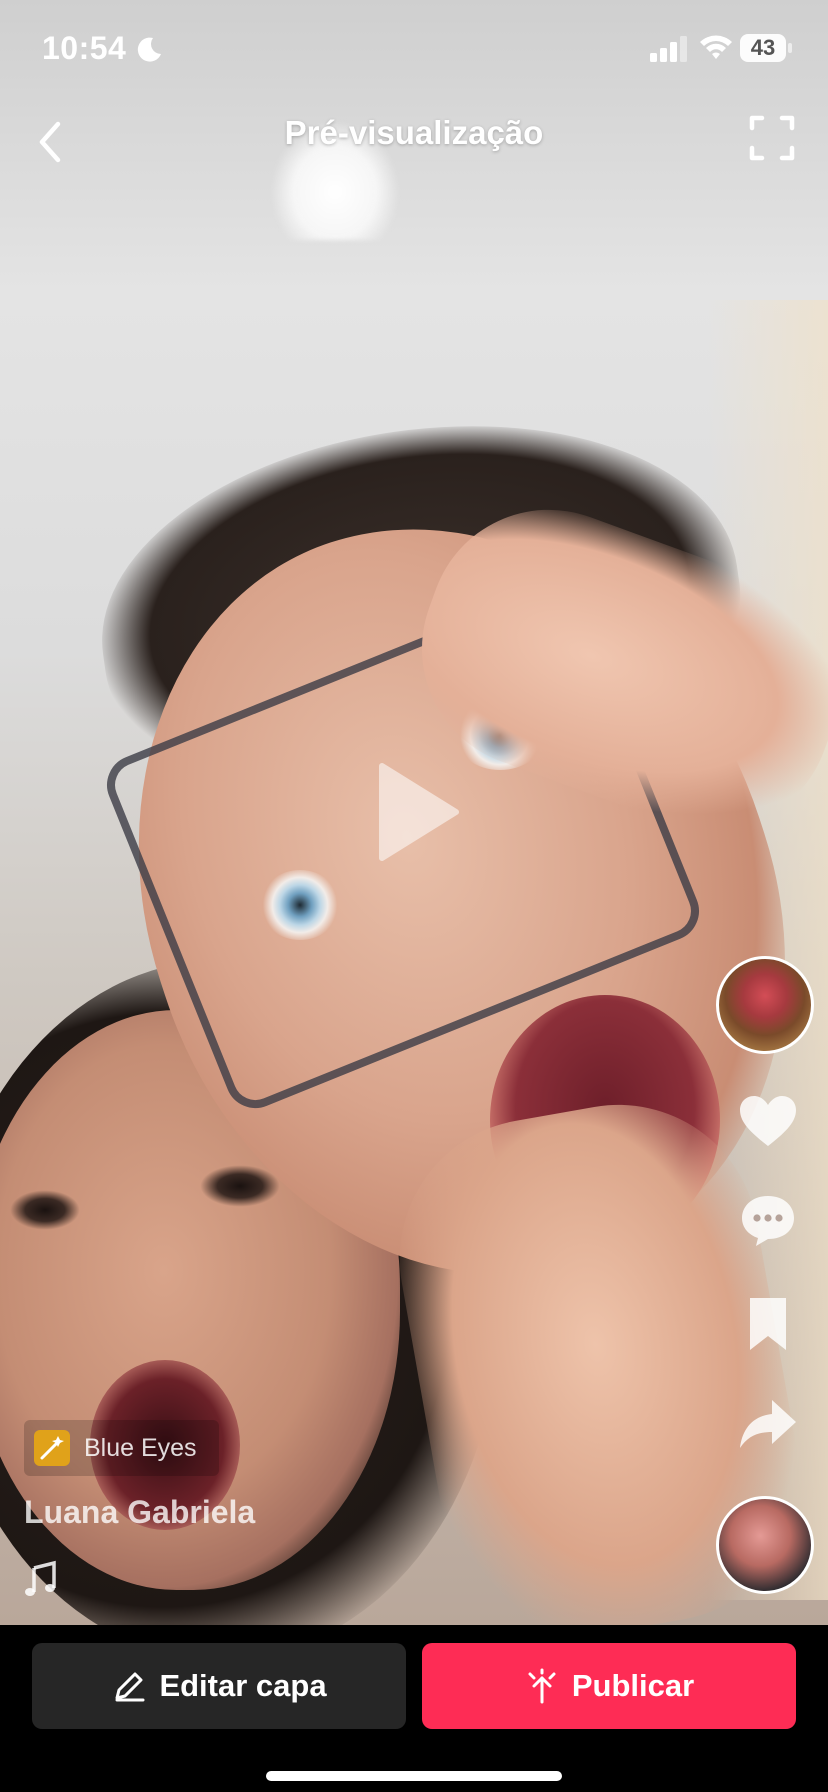 This screenshot has height=1792, width=828. What do you see at coordinates (130, 1687) in the screenshot?
I see `pencil-icon` at bounding box center [130, 1687].